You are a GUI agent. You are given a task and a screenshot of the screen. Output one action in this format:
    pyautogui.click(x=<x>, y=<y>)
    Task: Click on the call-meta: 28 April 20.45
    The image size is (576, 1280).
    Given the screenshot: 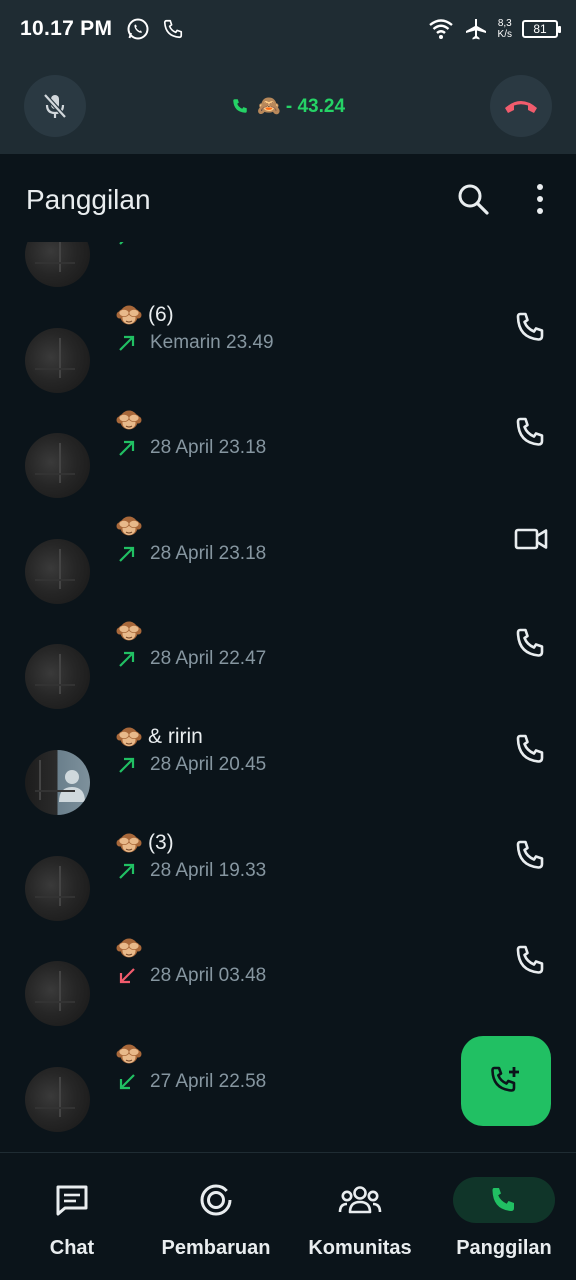 What is the action you would take?
    pyautogui.click(x=192, y=765)
    